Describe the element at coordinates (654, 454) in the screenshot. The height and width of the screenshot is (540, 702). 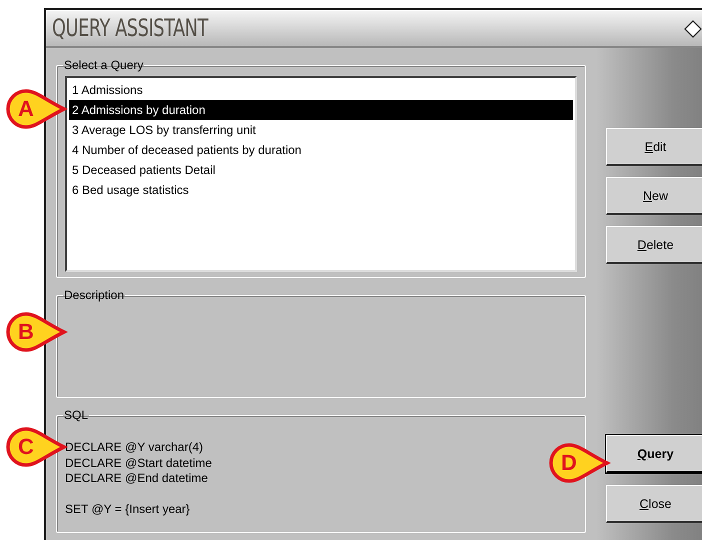
I see `action-button: Query` at that location.